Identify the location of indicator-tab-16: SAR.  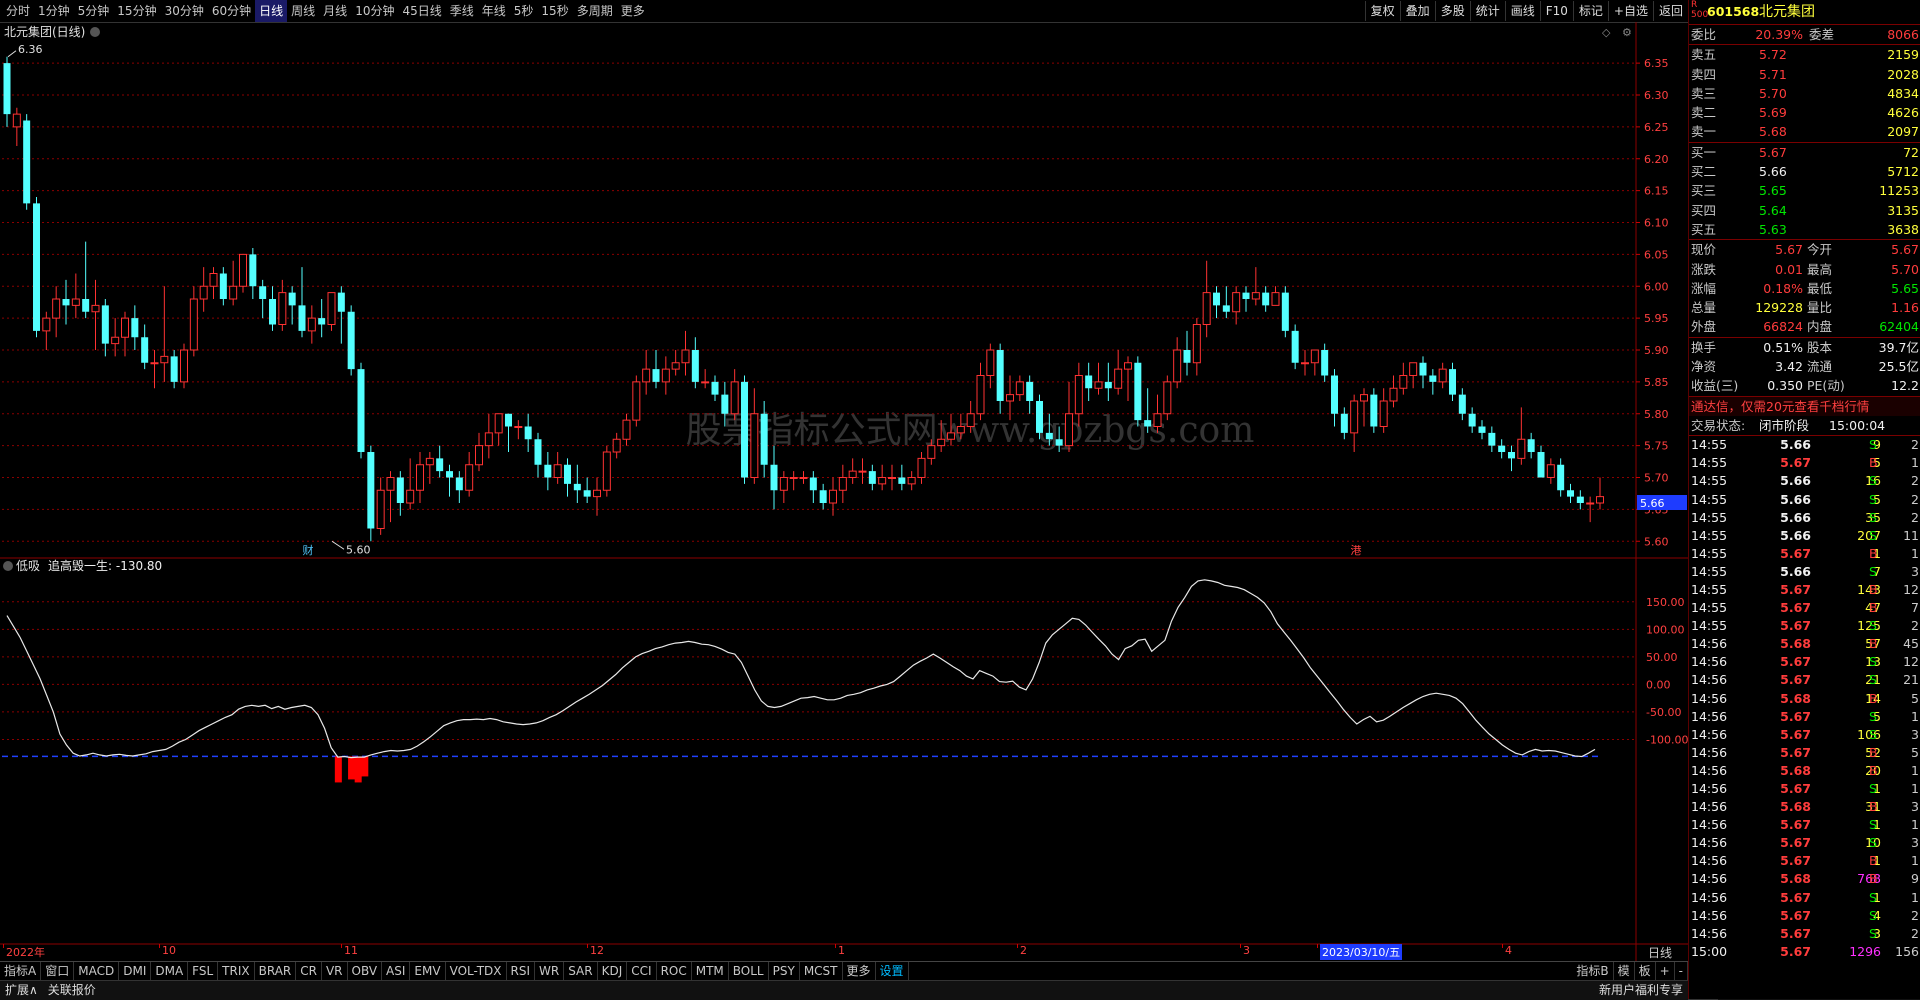
(581, 971).